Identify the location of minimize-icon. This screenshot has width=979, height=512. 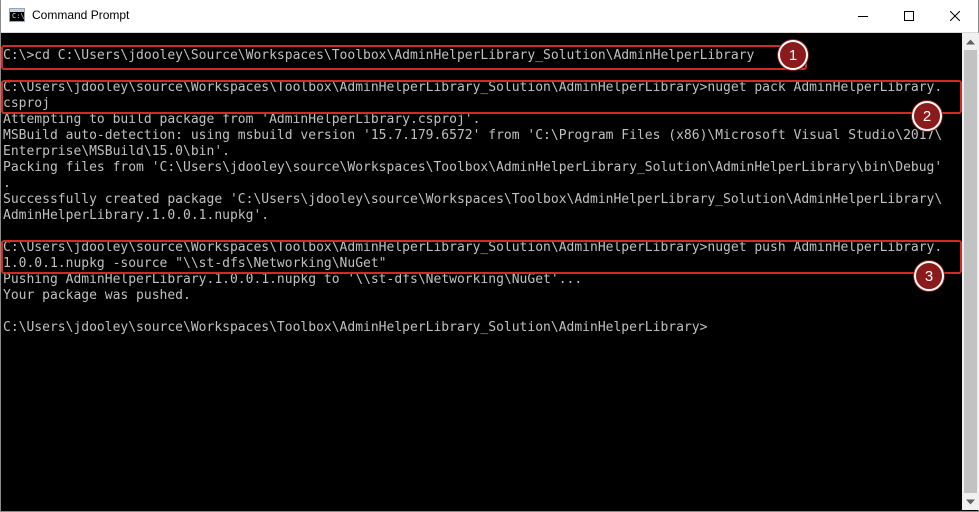
(863, 16).